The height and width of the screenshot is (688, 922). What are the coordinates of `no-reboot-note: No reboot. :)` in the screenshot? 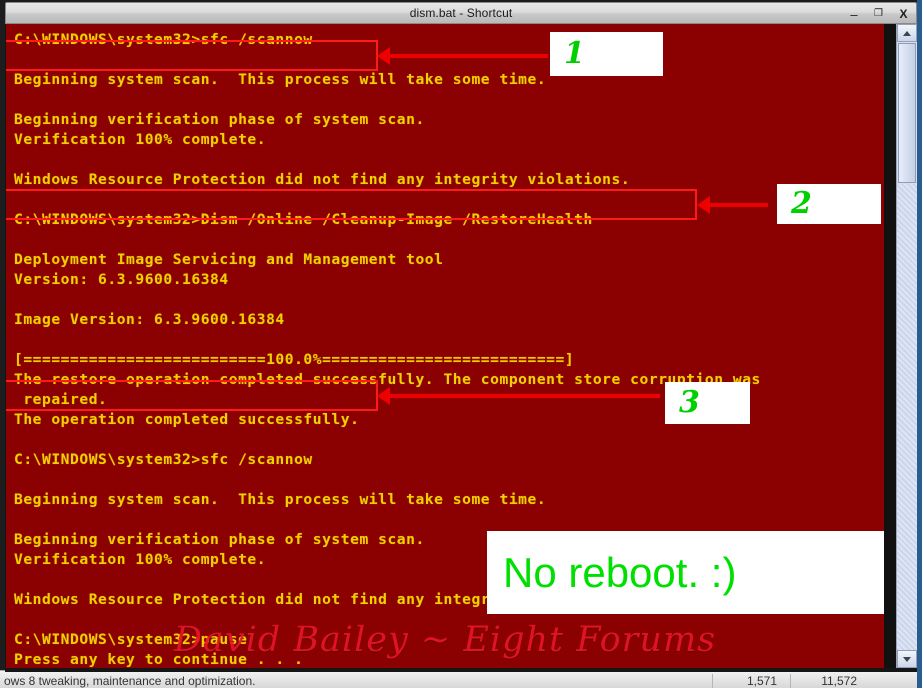 It's located at (685, 572).